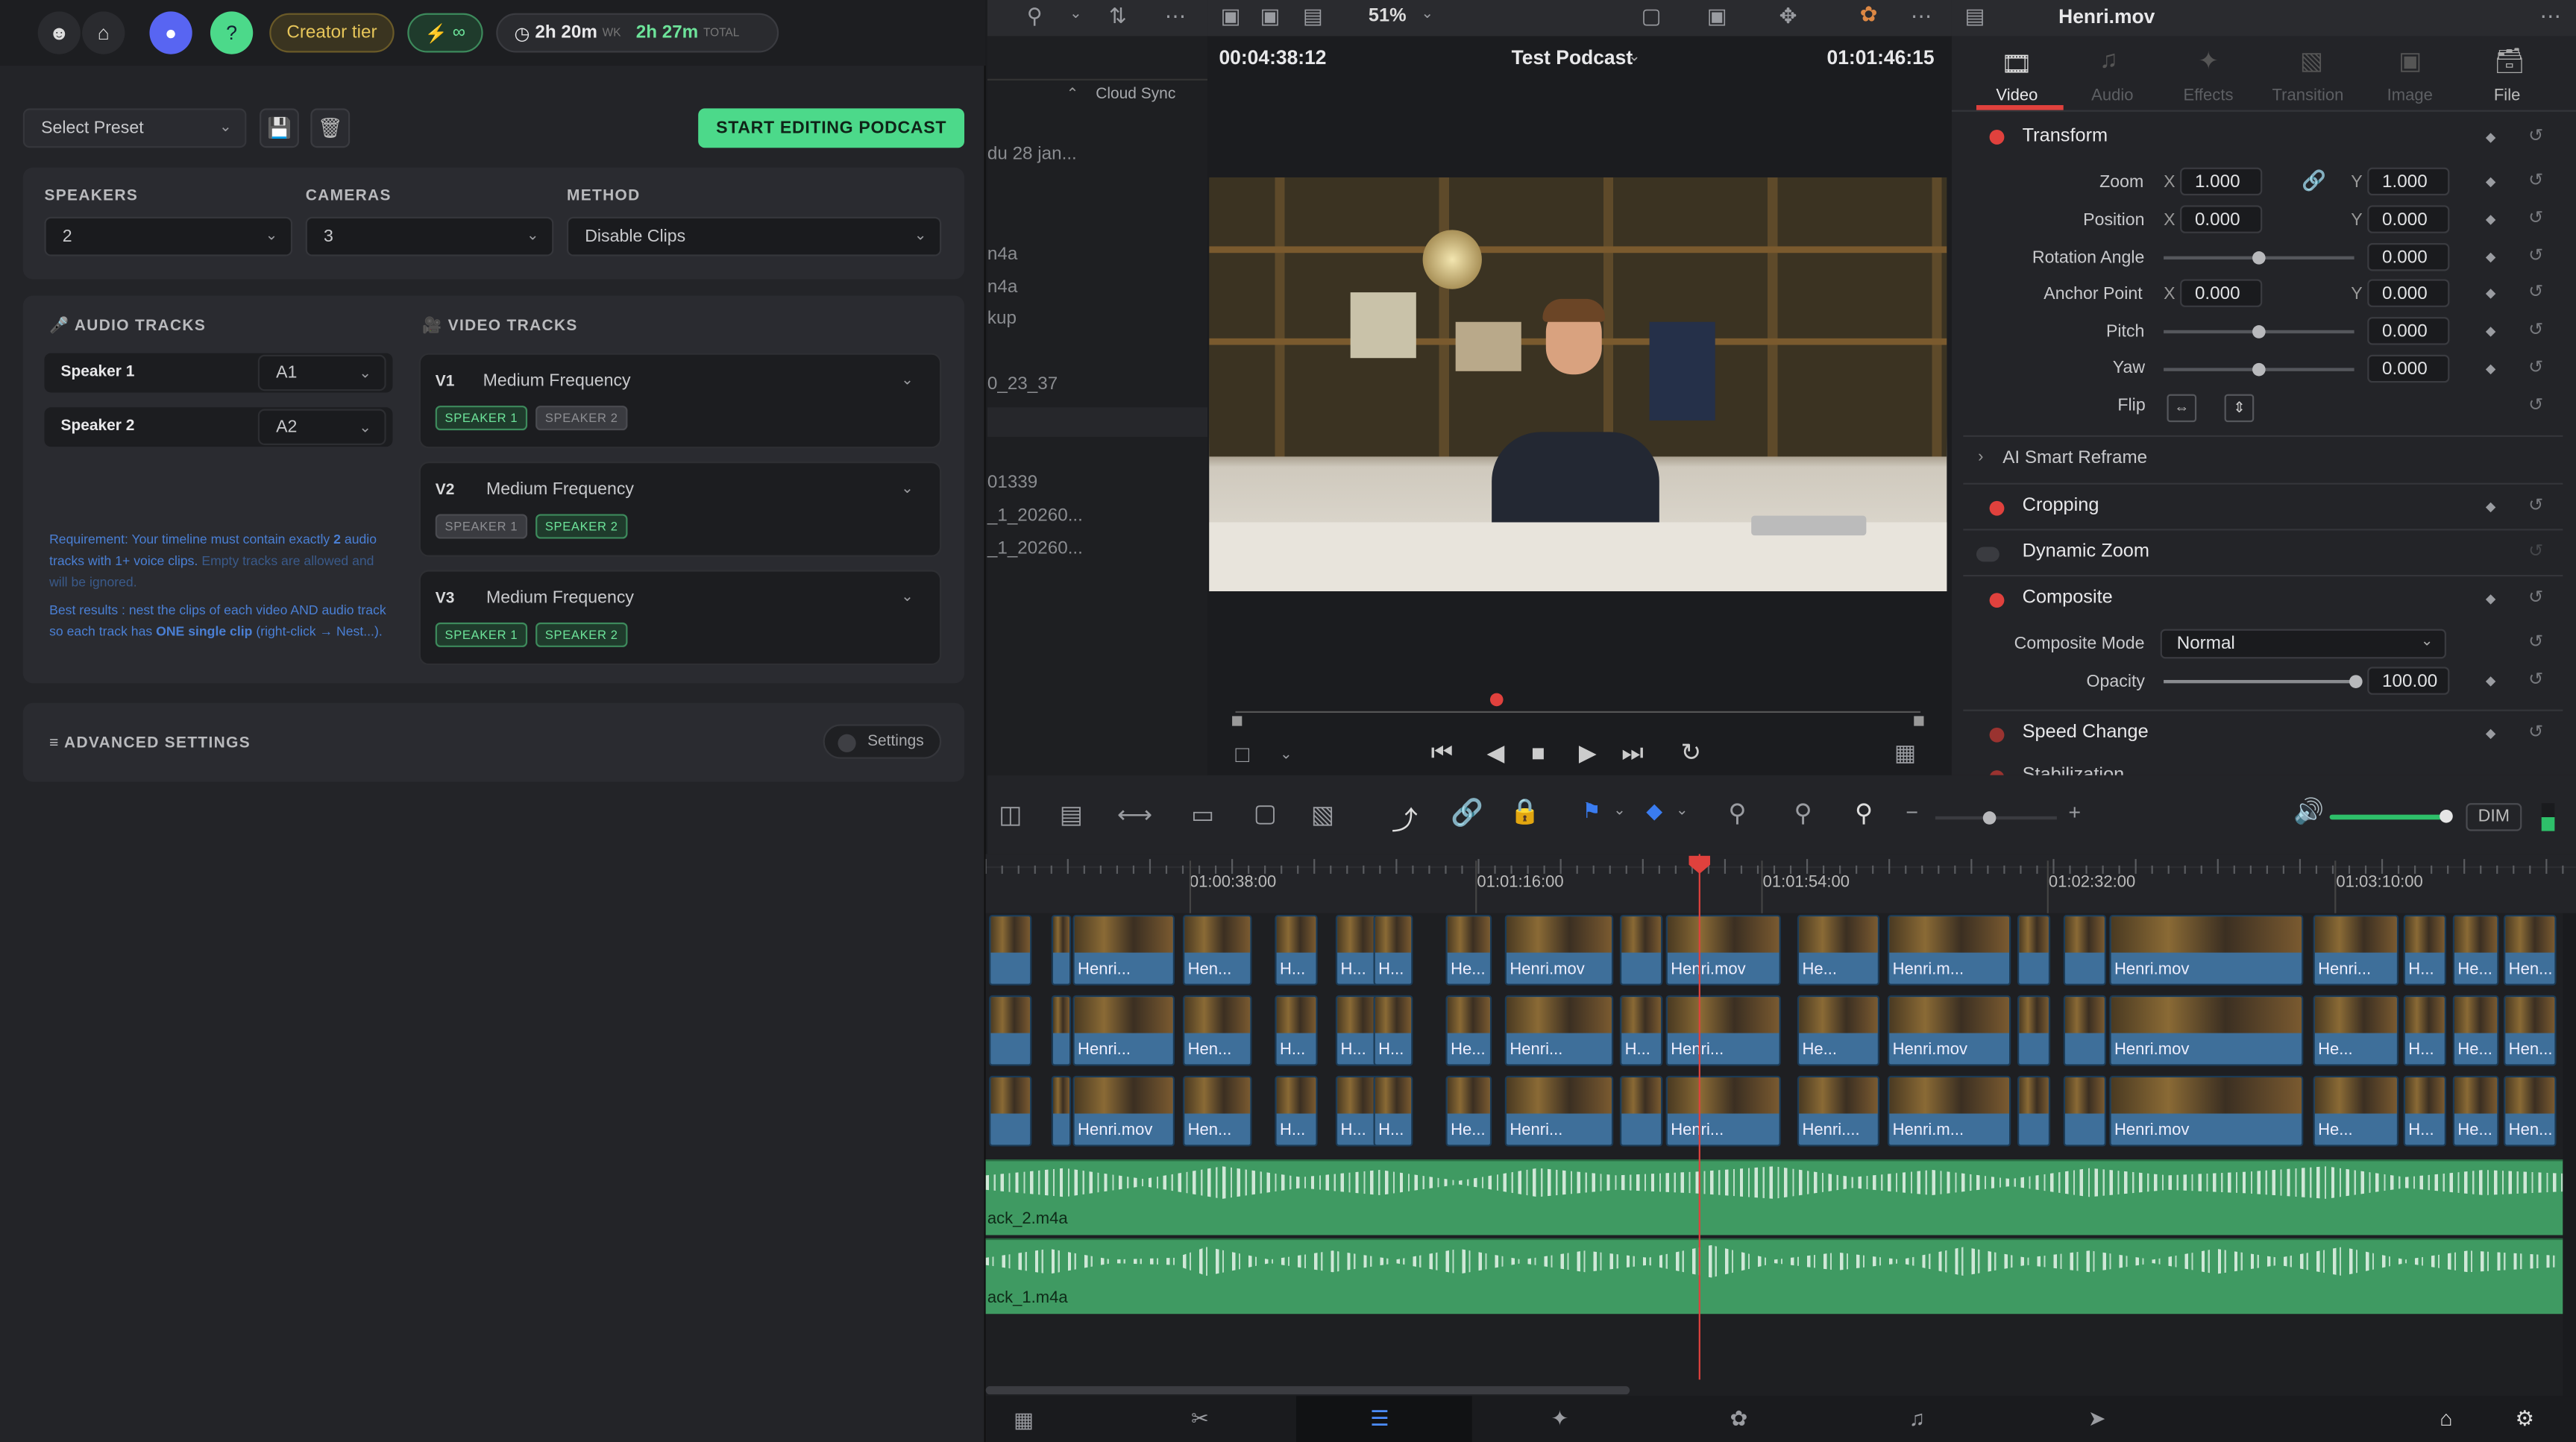  What do you see at coordinates (1997, 137) in the screenshot?
I see `transform-toggle` at bounding box center [1997, 137].